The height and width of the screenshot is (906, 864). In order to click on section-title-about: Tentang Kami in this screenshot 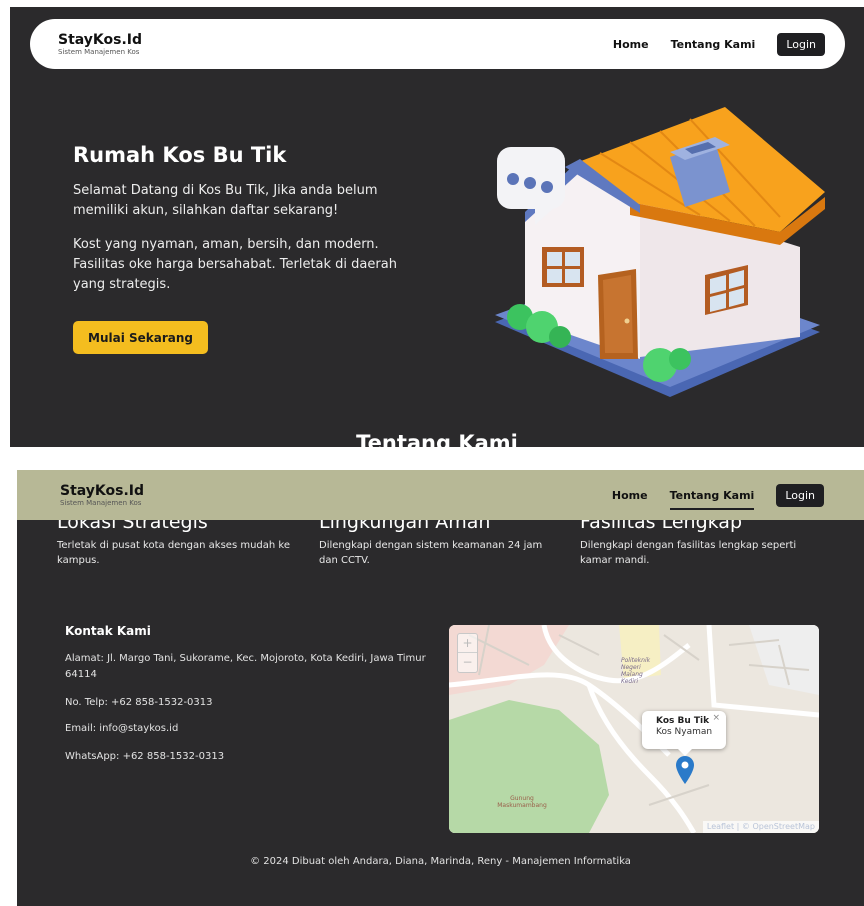, I will do `click(437, 439)`.